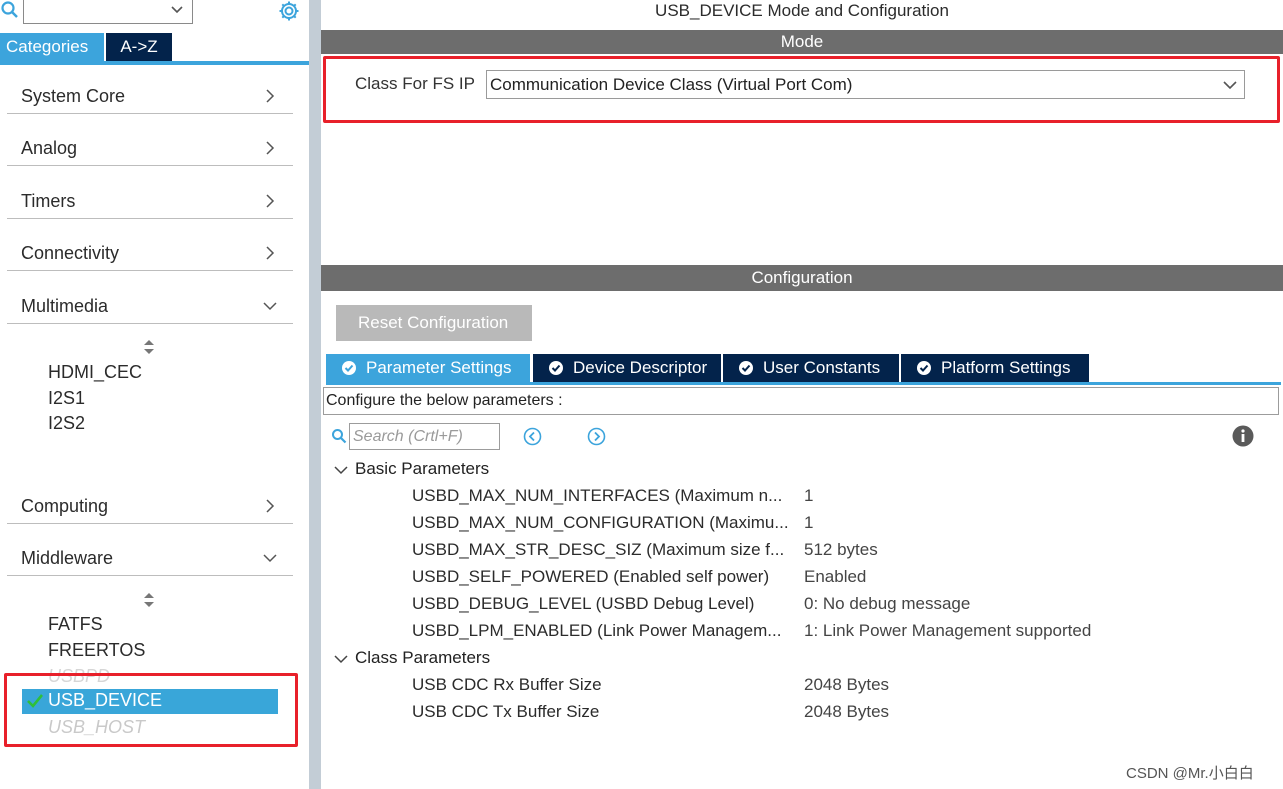 Image resolution: width=1283 pixels, height=789 pixels. Describe the element at coordinates (150, 556) in the screenshot. I see `category-middleware: Middleware` at that location.